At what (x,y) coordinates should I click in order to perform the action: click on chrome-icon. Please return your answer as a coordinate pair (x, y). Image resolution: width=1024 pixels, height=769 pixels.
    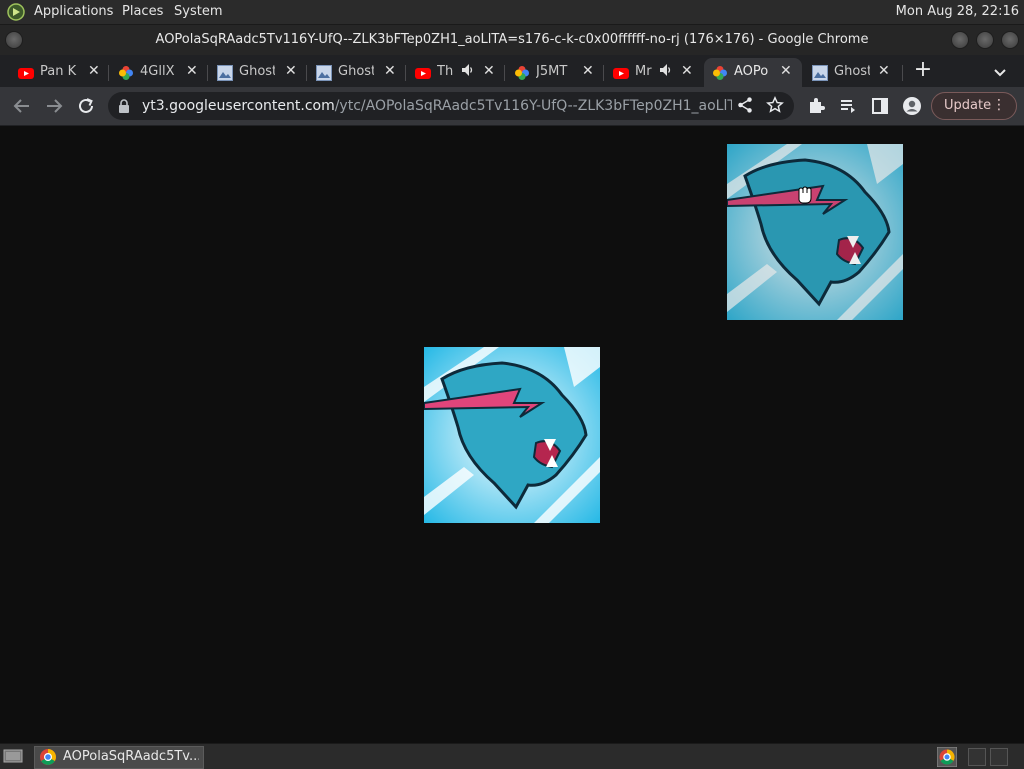
    Looking at the image, I should click on (48, 757).